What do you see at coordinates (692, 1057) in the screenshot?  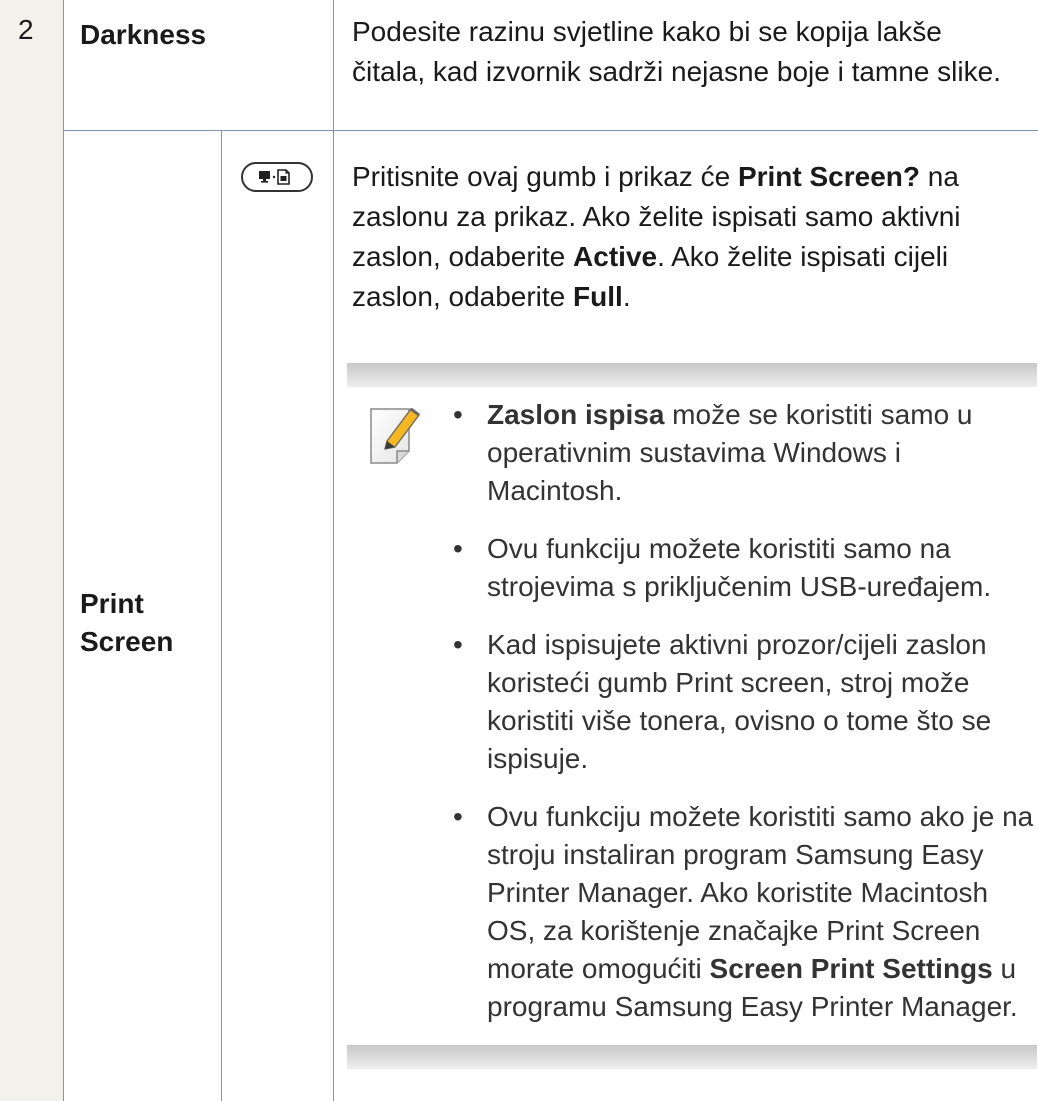 I see `note-bottom-bar` at bounding box center [692, 1057].